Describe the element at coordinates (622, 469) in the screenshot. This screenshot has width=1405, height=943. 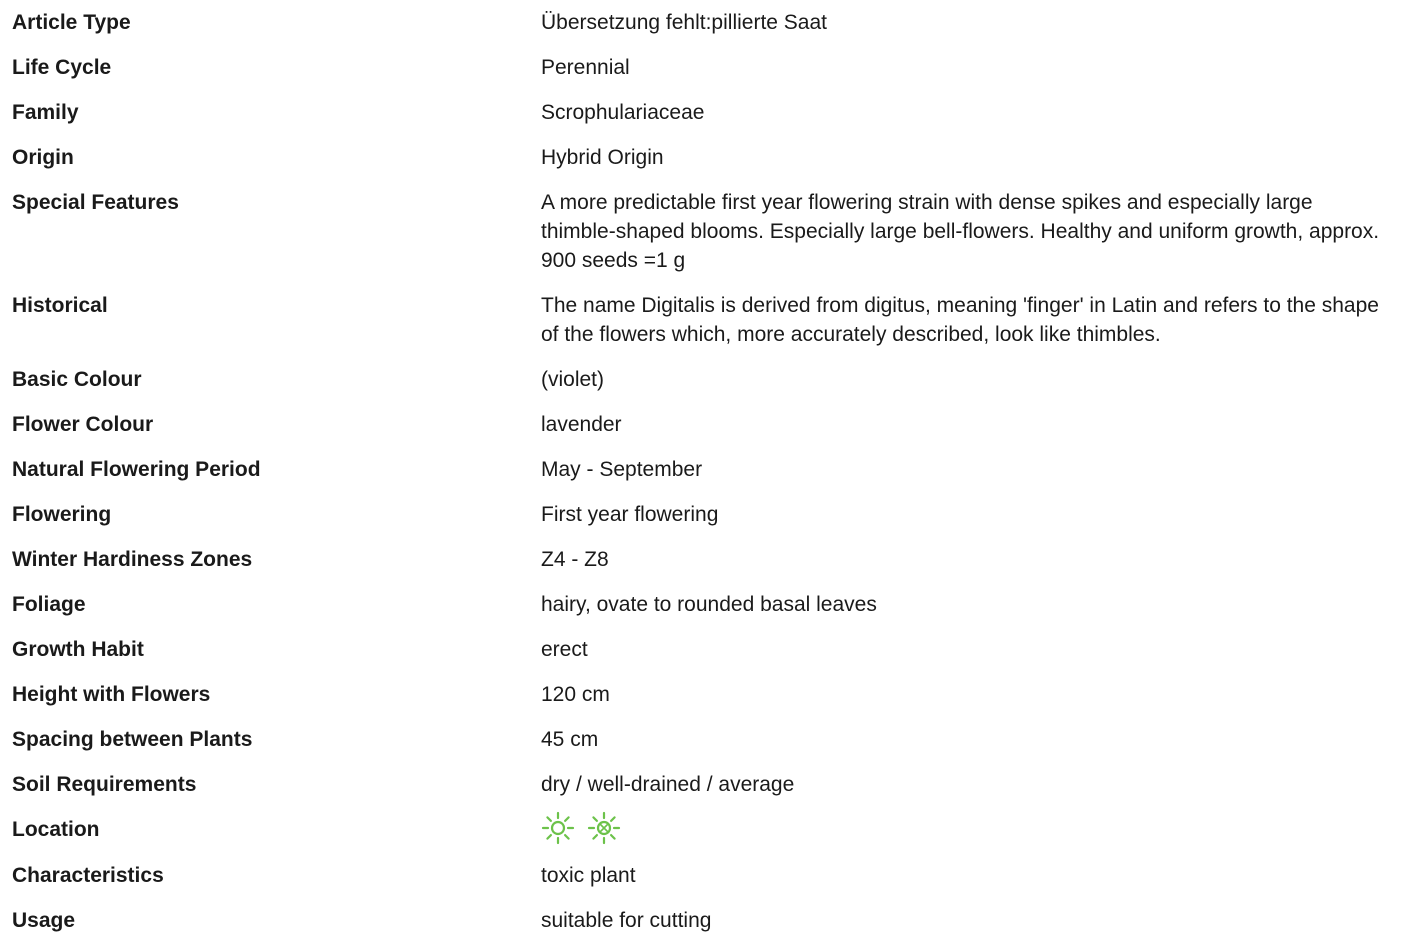
I see `spec-value: May - September` at that location.